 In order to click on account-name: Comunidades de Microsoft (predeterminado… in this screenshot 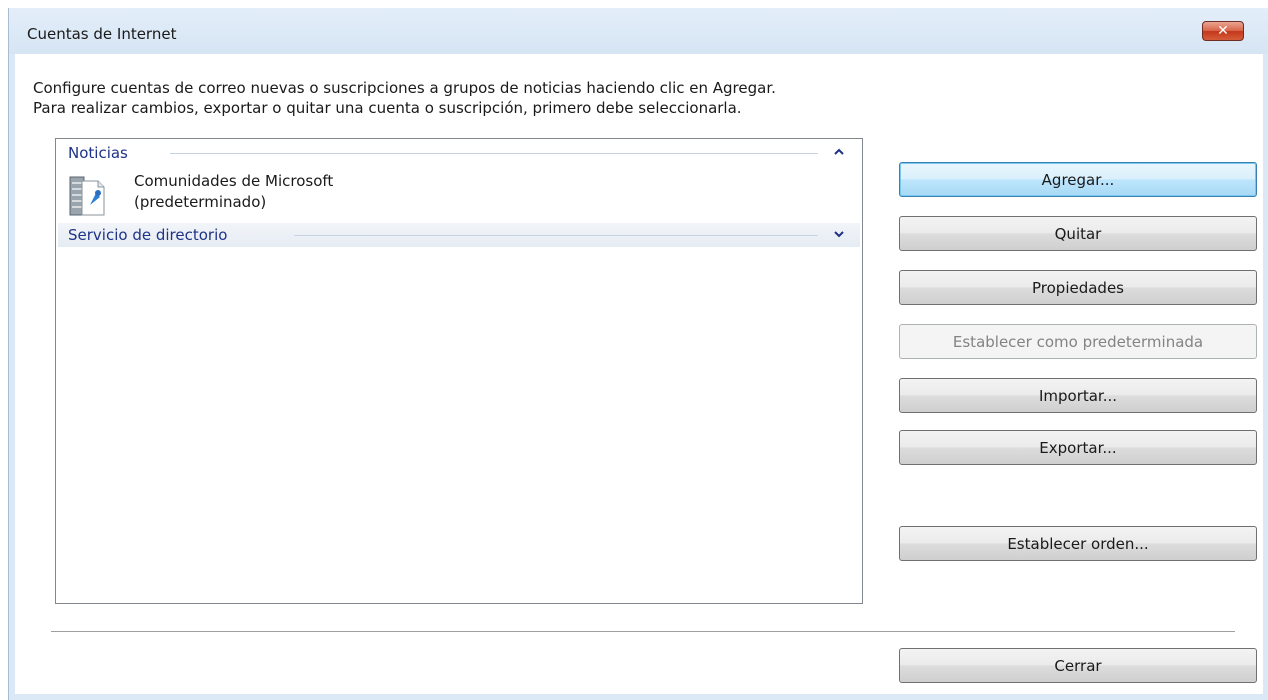, I will do `click(233, 192)`.